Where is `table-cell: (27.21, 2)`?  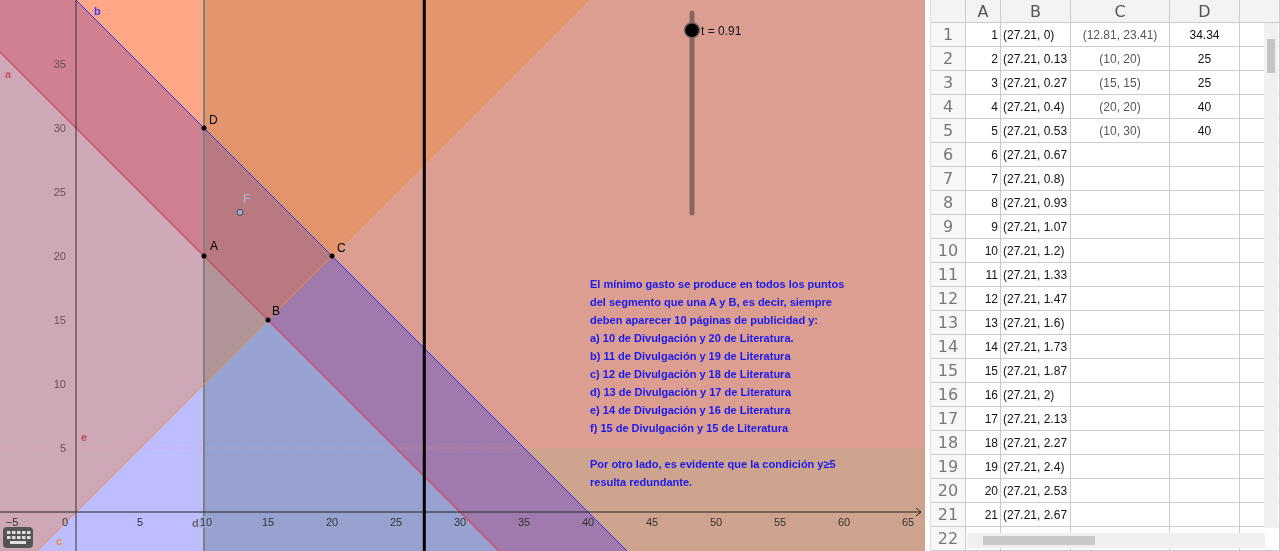 table-cell: (27.21, 2) is located at coordinates (1036, 395).